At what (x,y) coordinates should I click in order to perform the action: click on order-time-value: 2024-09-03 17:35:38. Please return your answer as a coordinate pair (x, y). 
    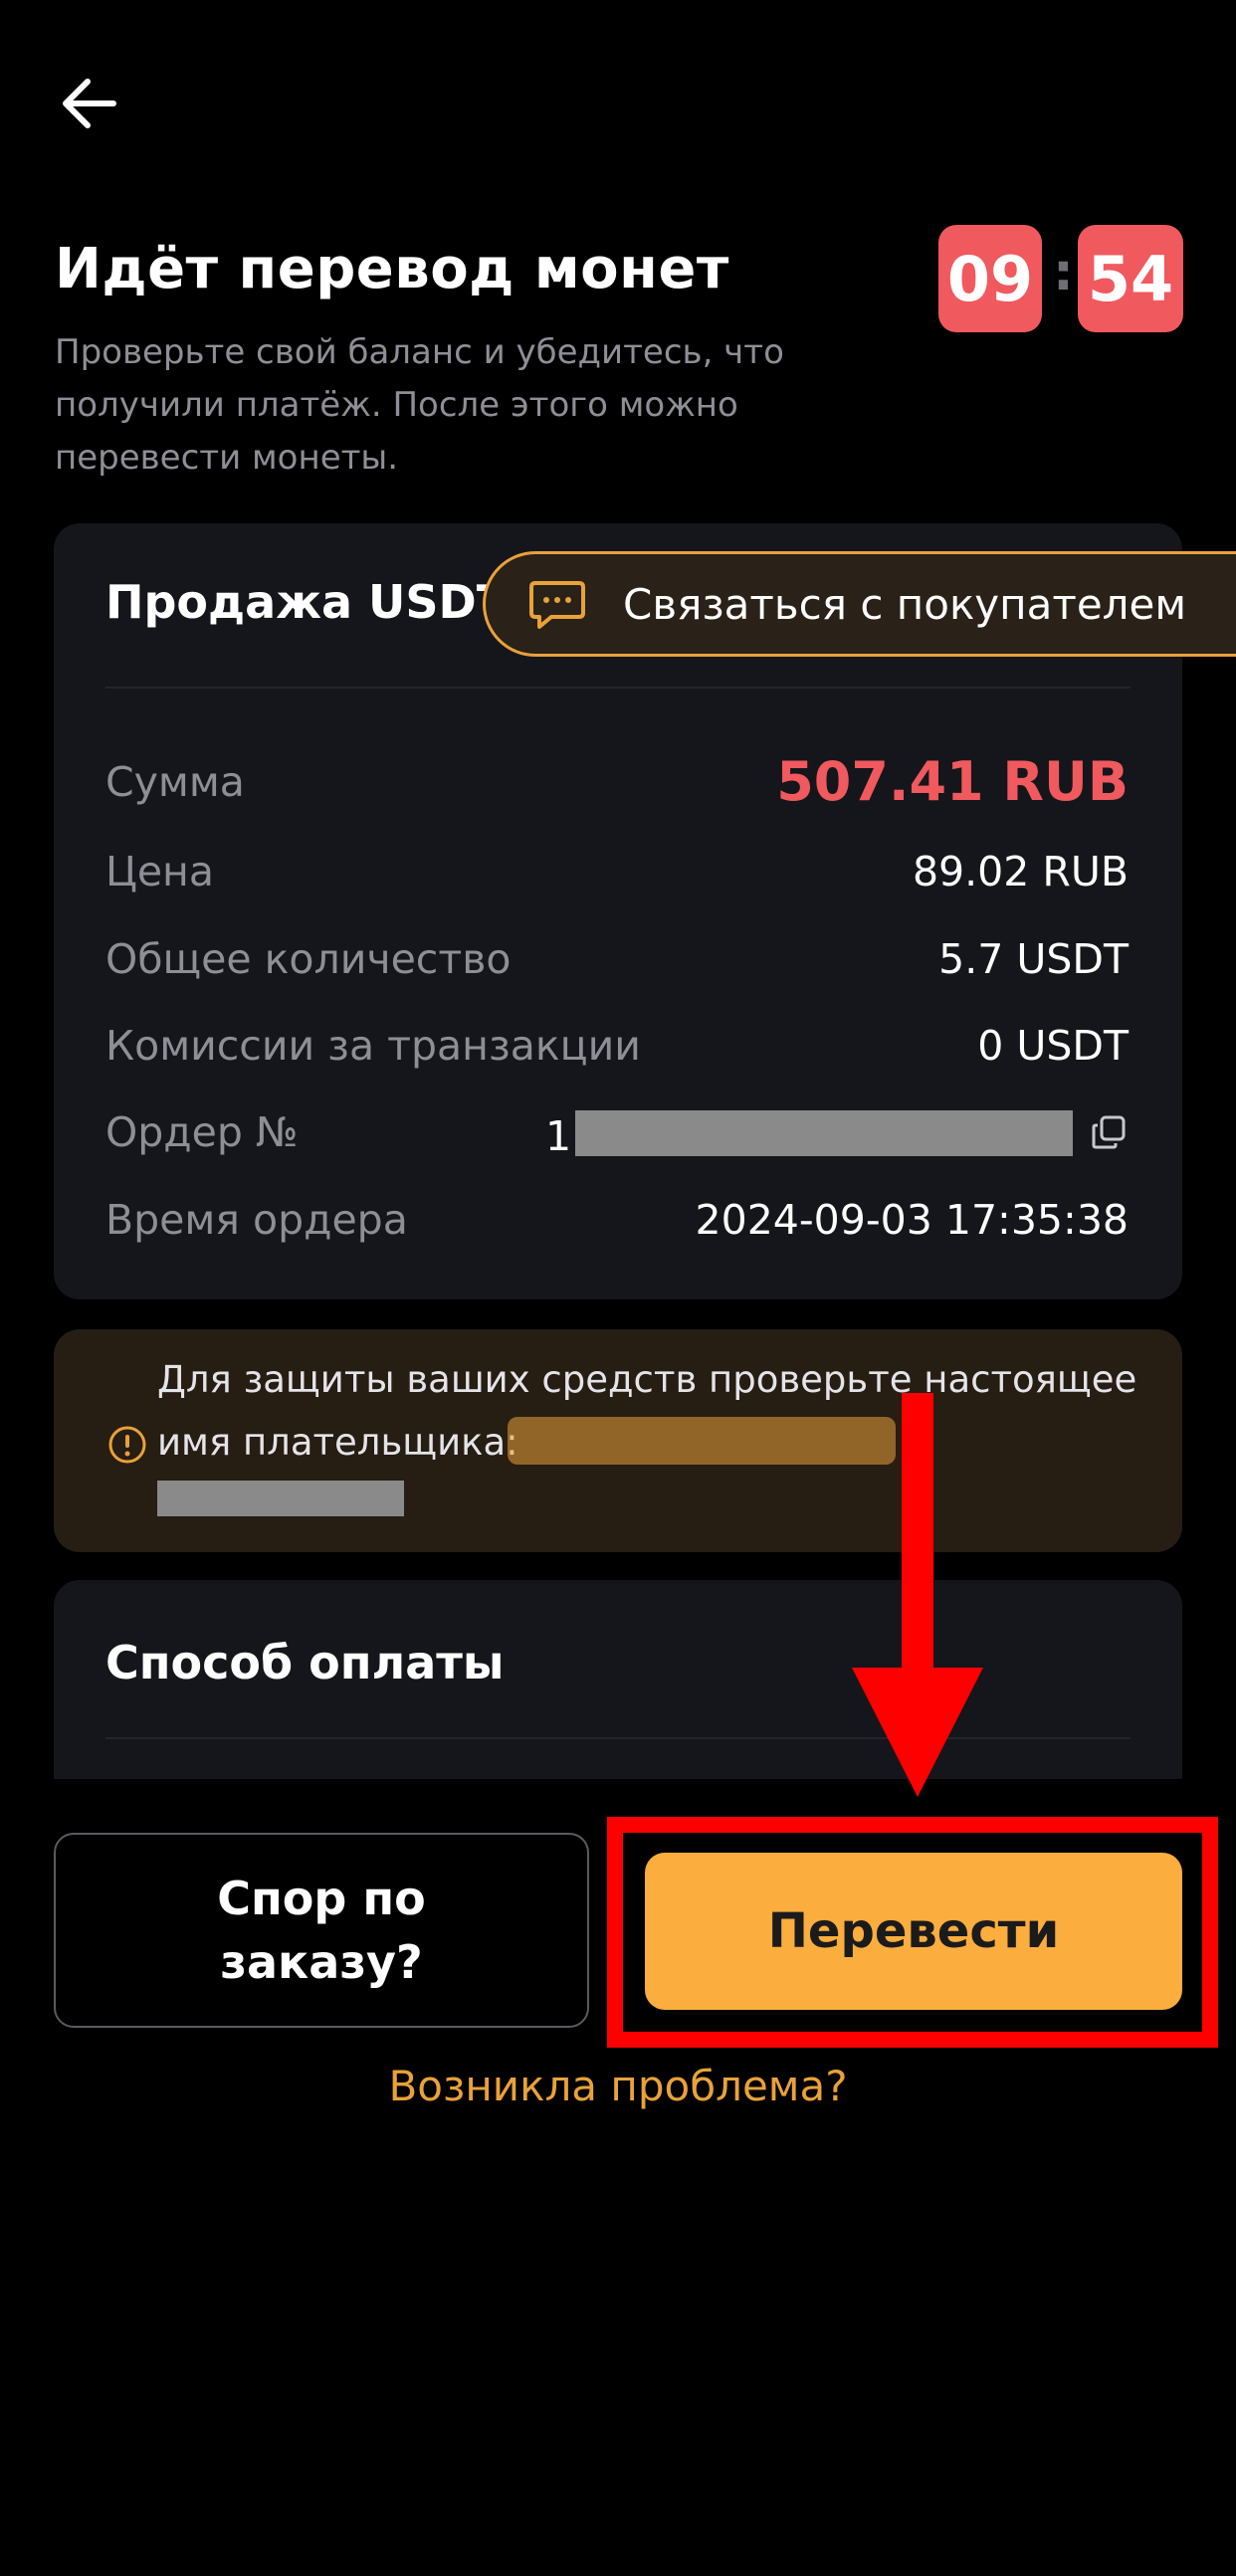
    Looking at the image, I should click on (912, 1220).